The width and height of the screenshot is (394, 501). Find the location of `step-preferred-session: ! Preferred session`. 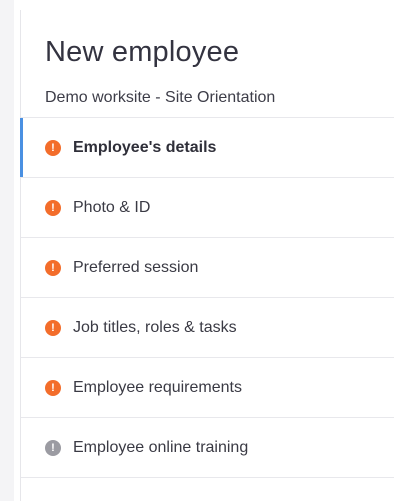

step-preferred-session: ! Preferred session is located at coordinates (207, 268).